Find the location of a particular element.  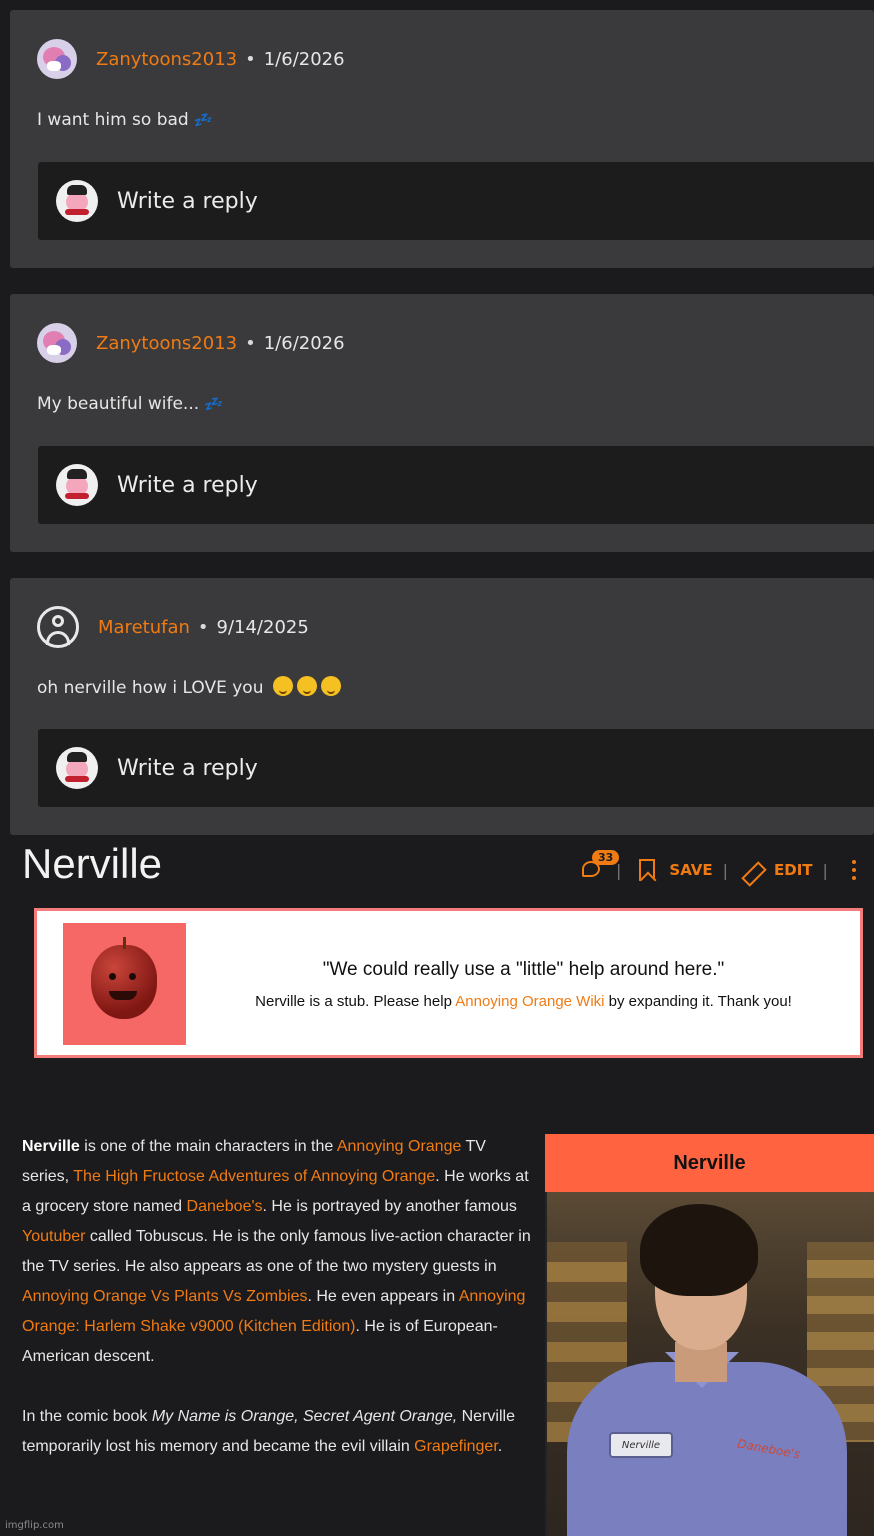

infobox: Nerville Nerville Daneboe's is located at coordinates (709, 1335).